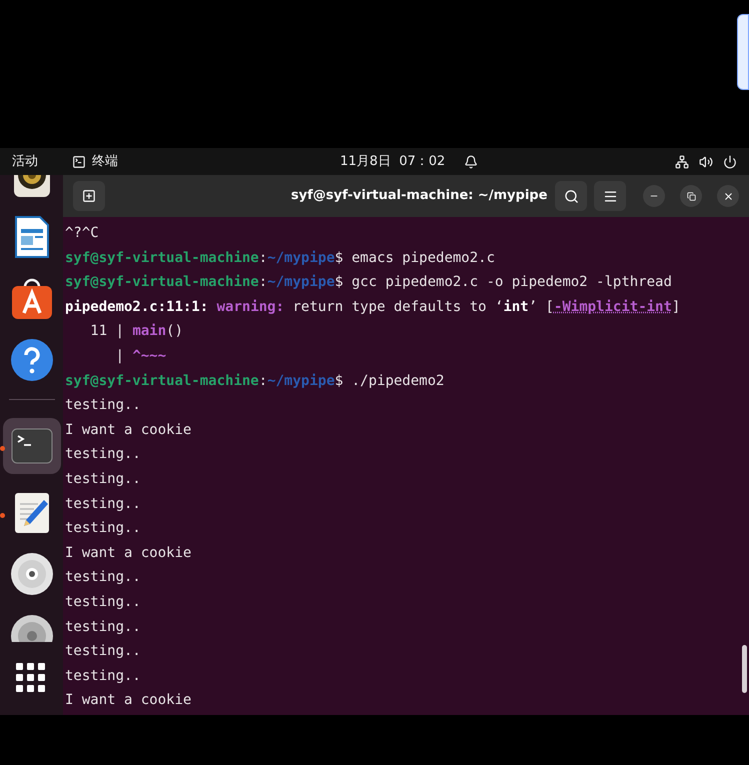 The image size is (749, 765). I want to click on maximize-icon, so click(691, 196).